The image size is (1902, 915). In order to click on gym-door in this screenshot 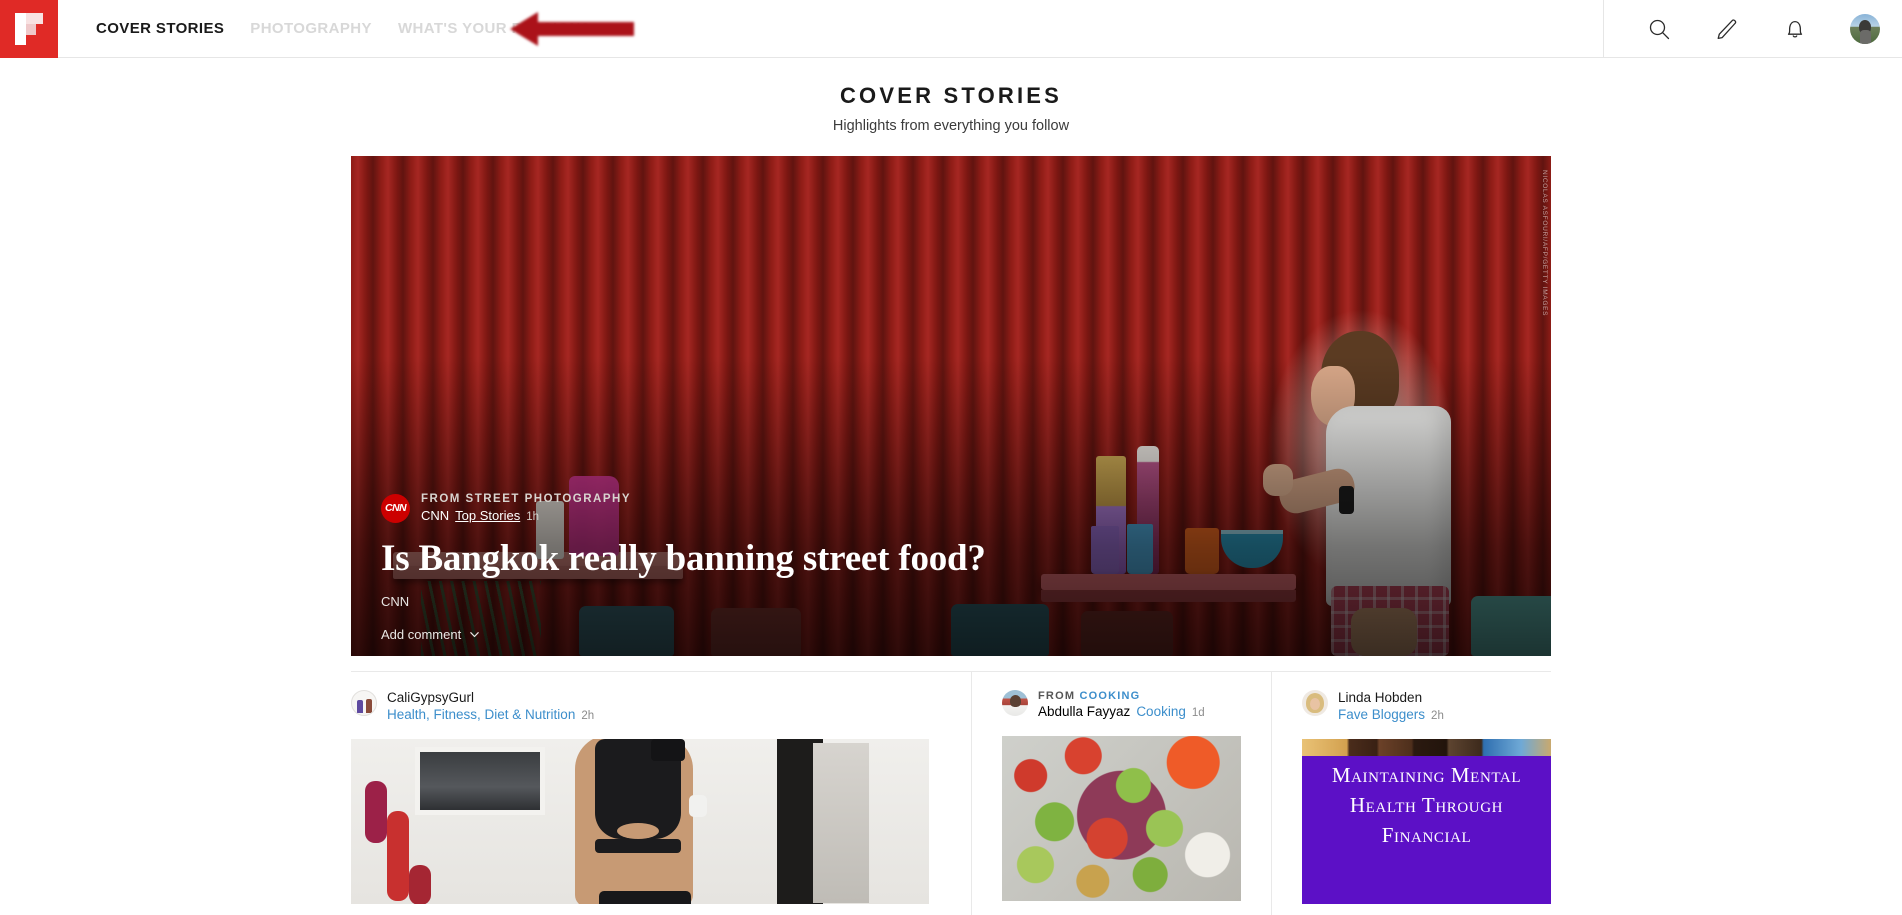, I will do `click(841, 823)`.